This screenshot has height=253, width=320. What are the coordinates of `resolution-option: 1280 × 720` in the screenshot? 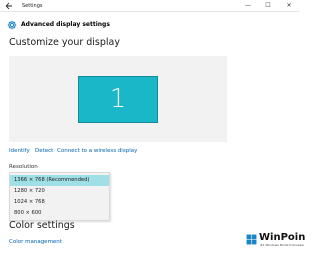 It's located at (59, 191).